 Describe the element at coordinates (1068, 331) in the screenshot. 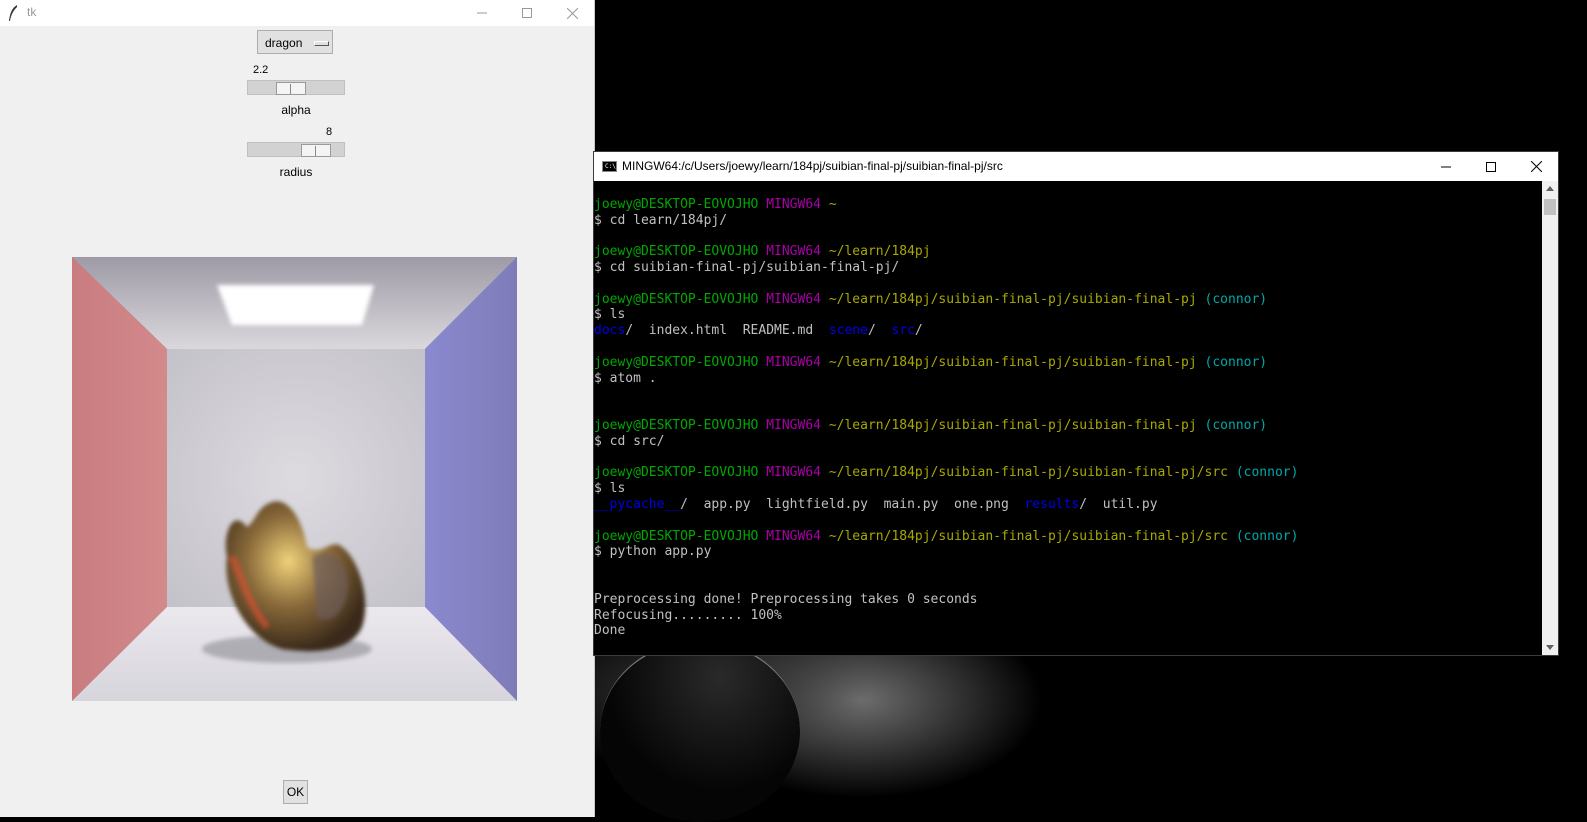

I see `terminal-line: docs/ index.html README.md scene/ src/` at that location.